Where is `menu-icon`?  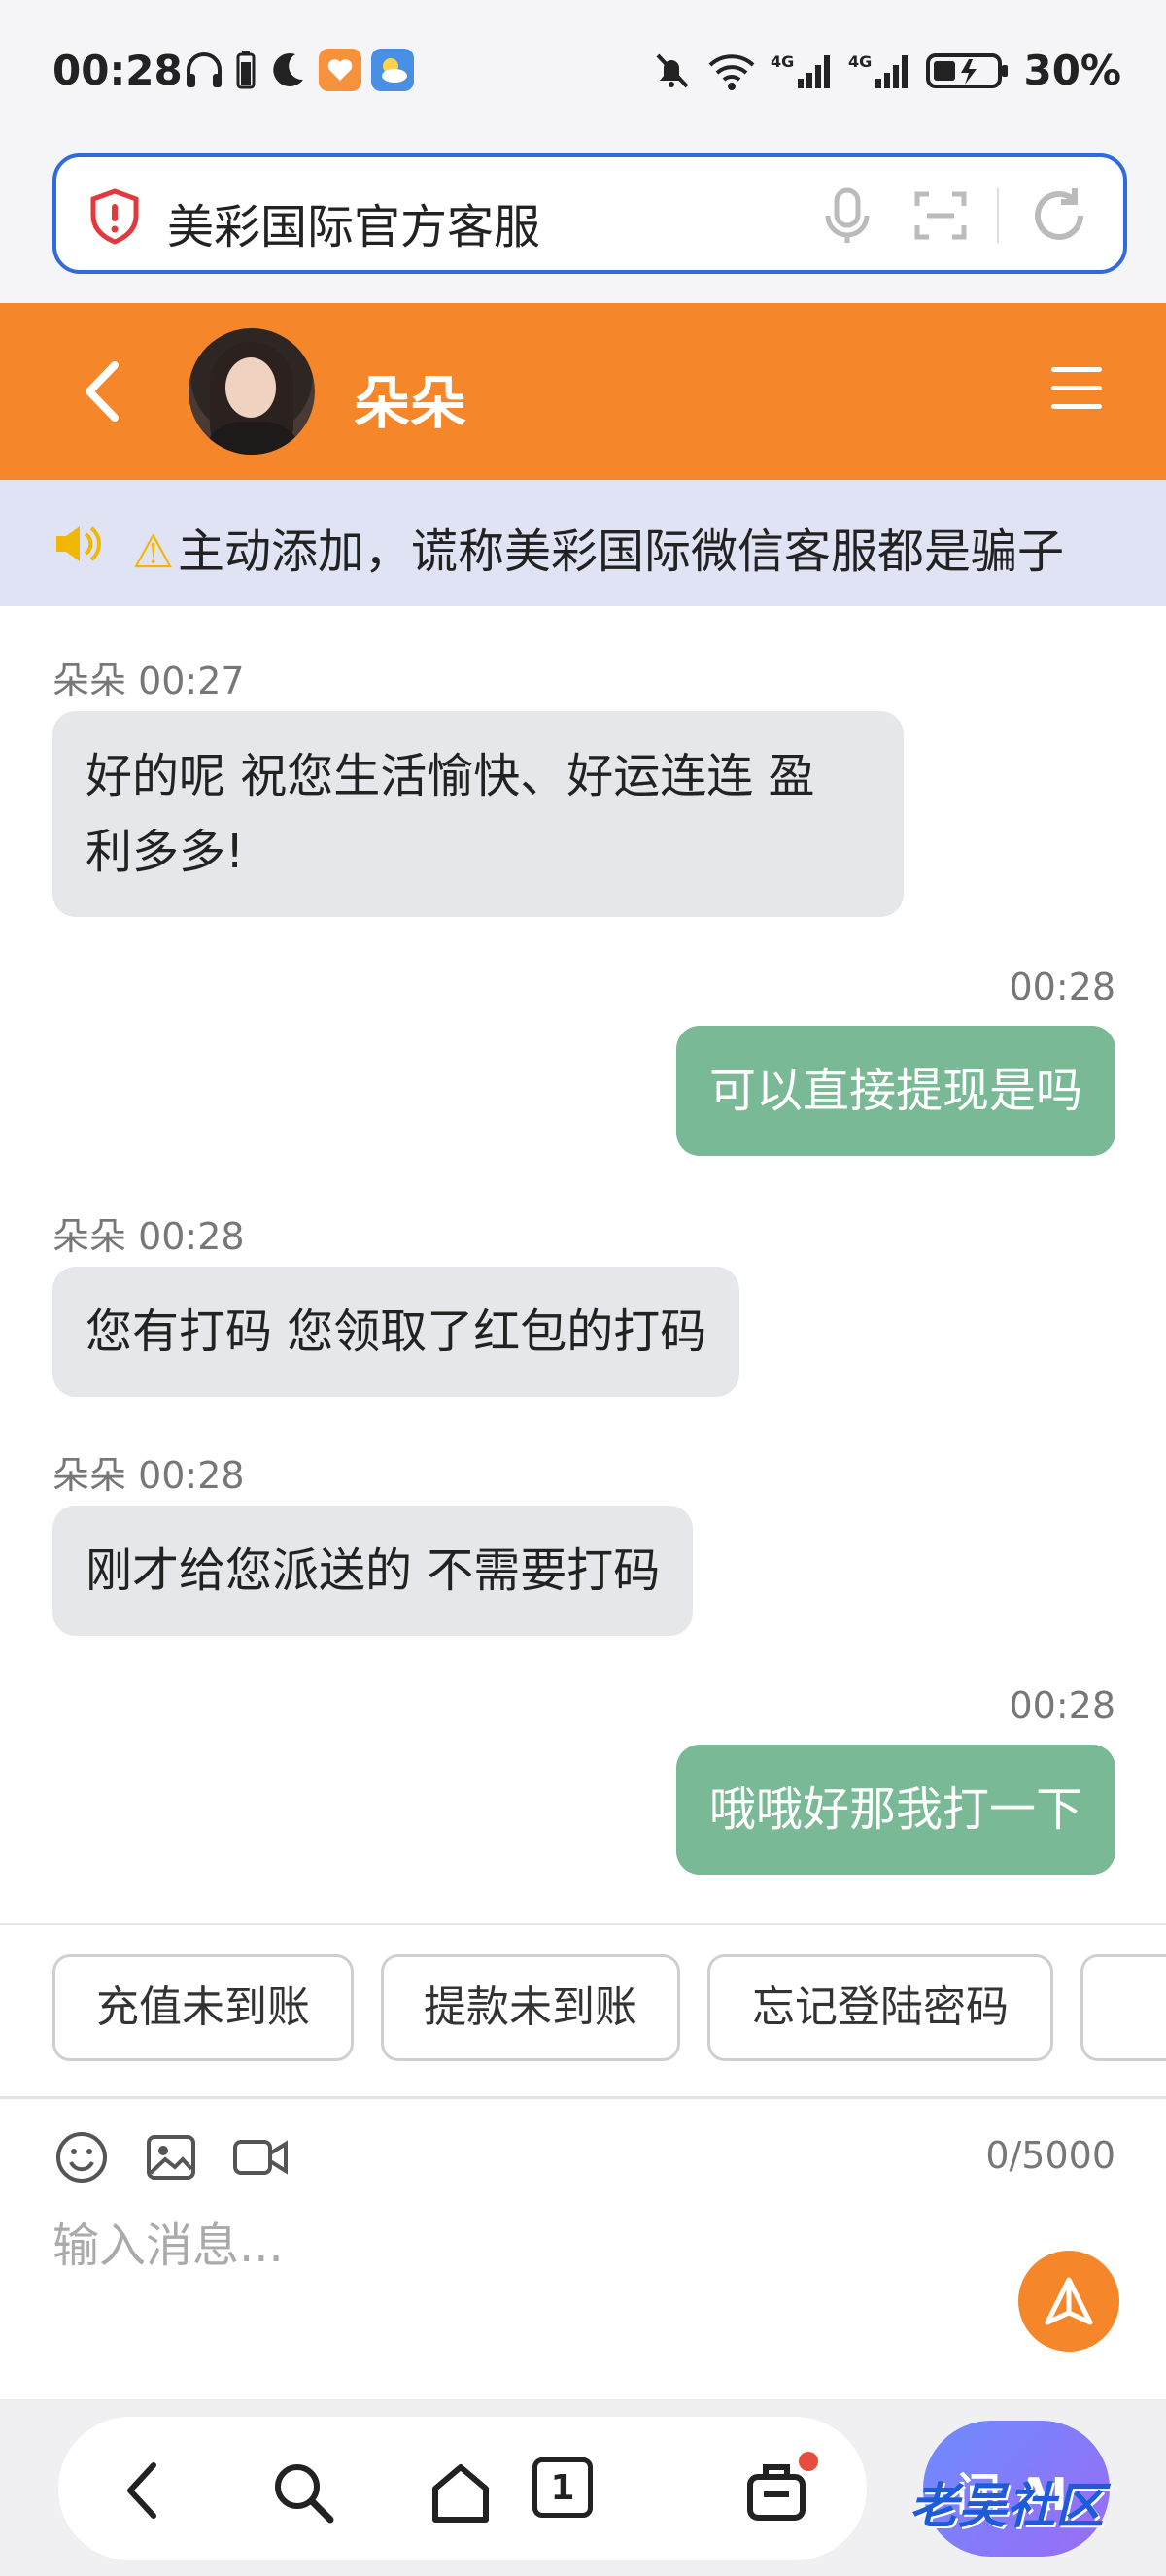
menu-icon is located at coordinates (1076, 389).